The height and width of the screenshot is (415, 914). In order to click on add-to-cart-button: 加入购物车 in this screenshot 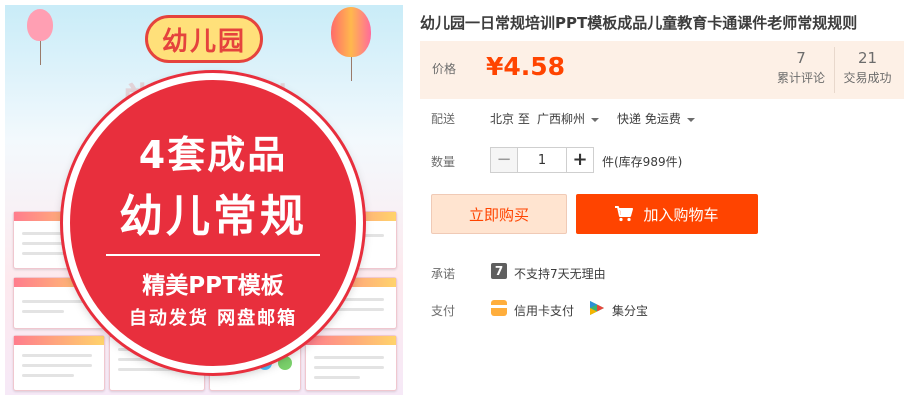, I will do `click(667, 214)`.